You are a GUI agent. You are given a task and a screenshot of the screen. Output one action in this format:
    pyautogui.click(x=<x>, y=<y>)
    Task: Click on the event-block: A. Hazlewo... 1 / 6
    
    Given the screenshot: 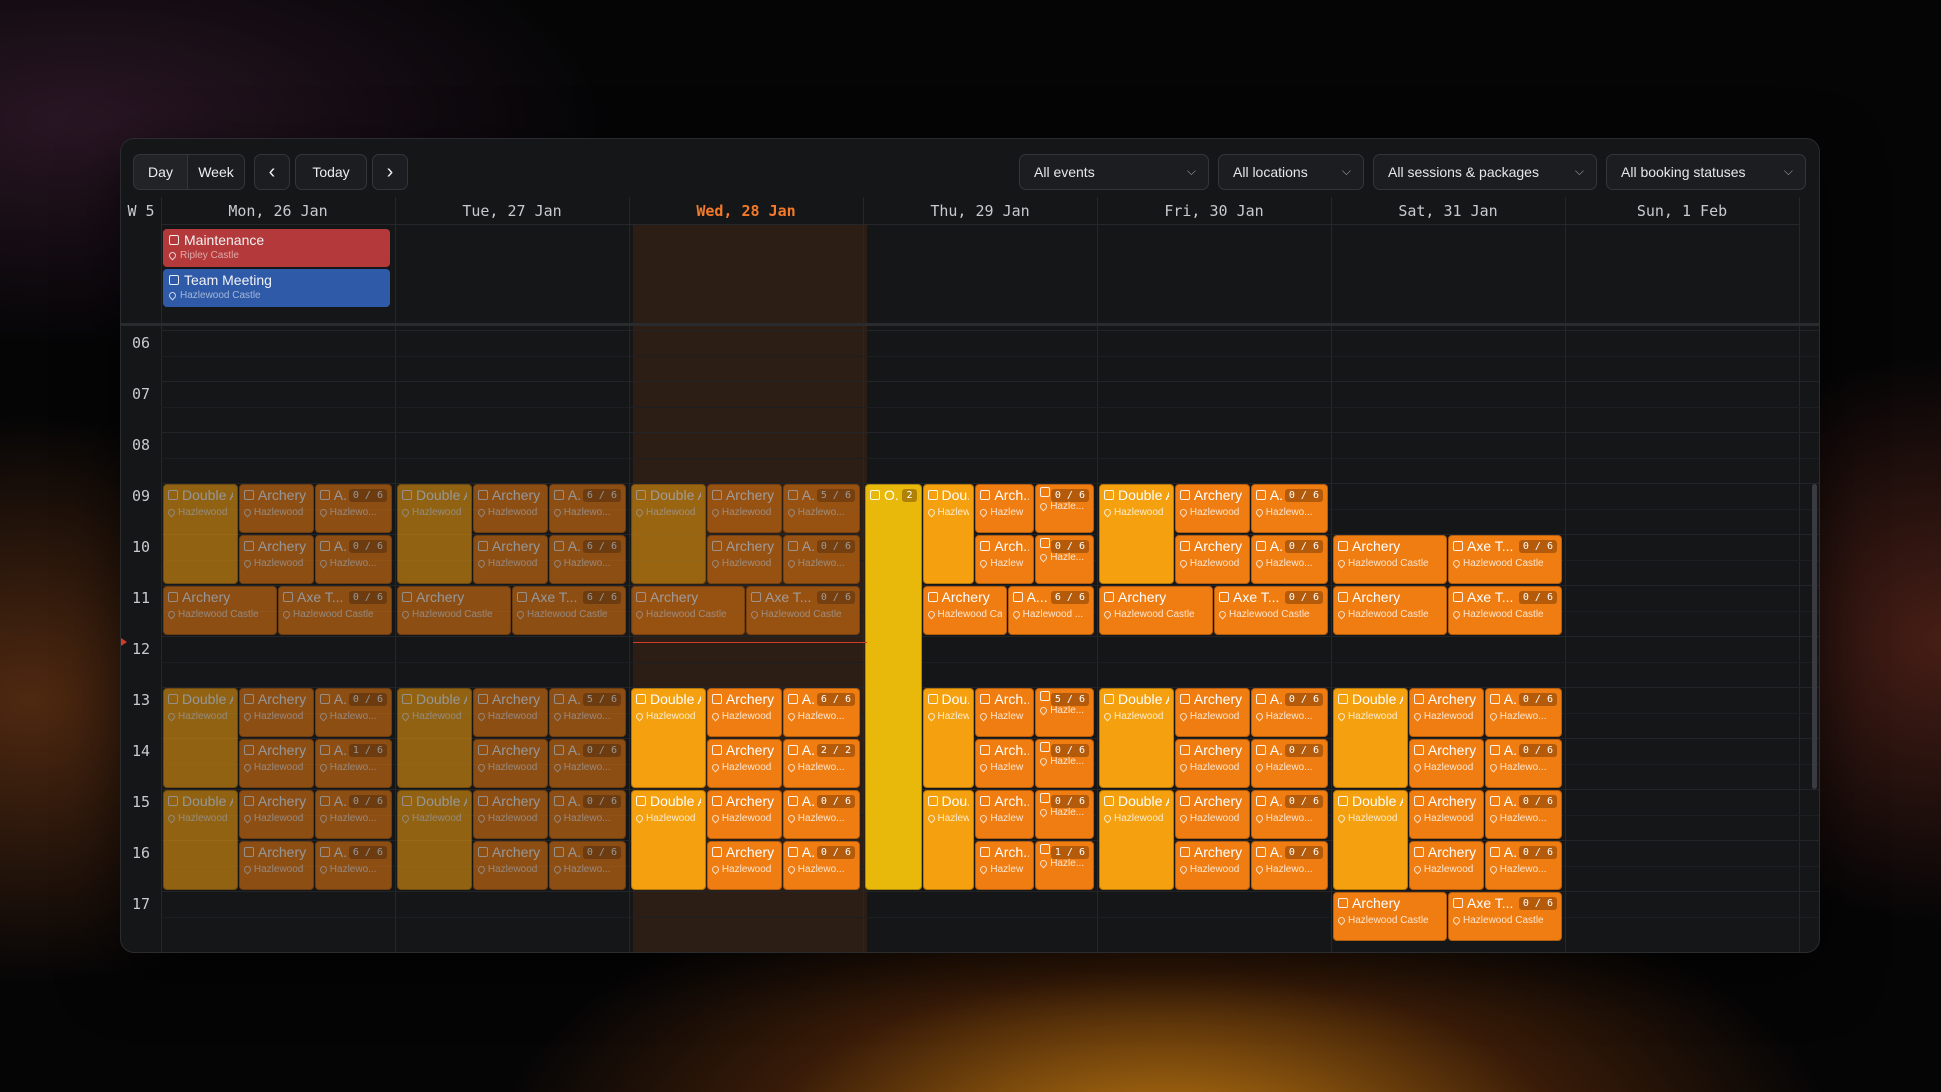 What is the action you would take?
    pyautogui.click(x=353, y=763)
    